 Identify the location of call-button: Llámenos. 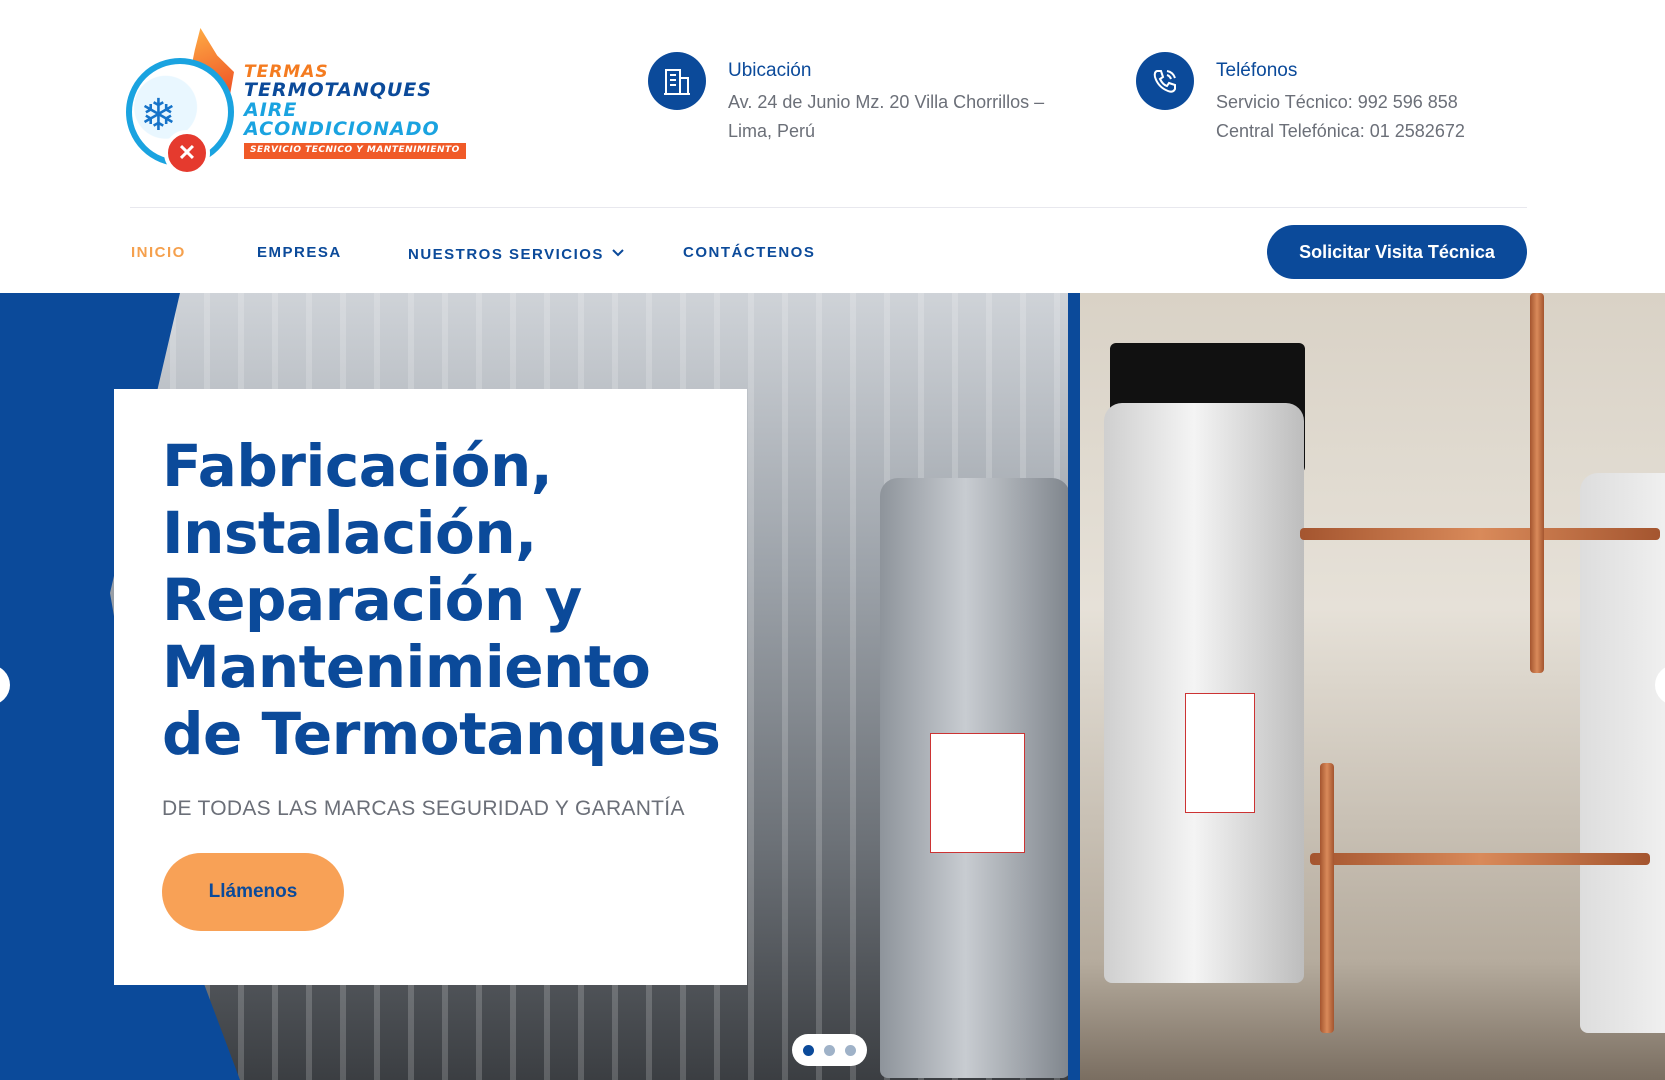
(253, 892).